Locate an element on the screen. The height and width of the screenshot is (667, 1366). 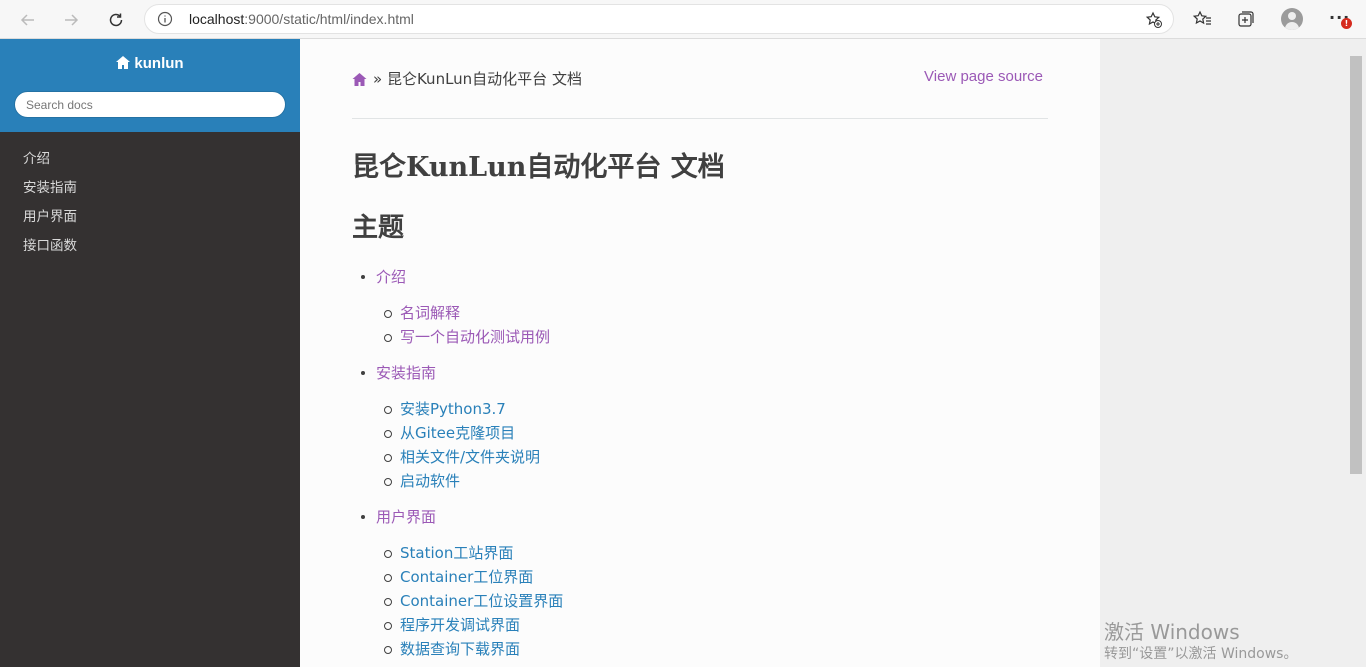
collections-icon is located at coordinates (1246, 19).